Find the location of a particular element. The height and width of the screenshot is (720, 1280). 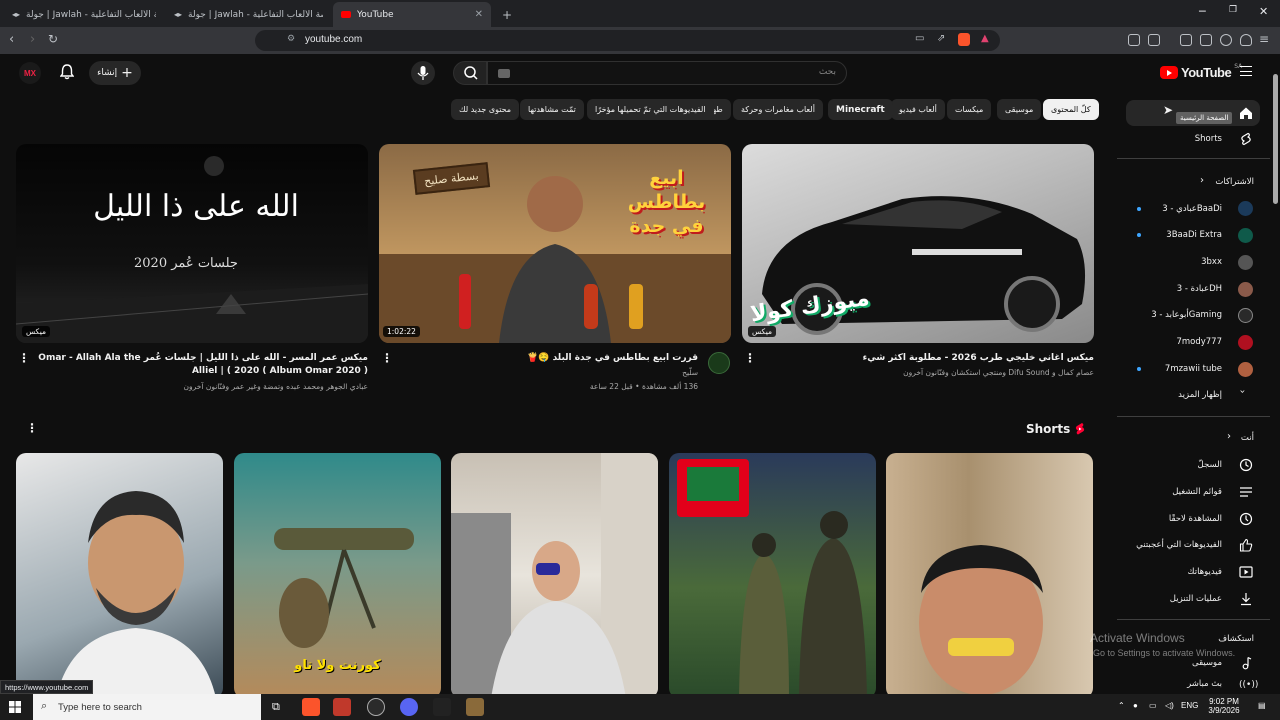

restore-icon: ❐ is located at coordinates (1233, 10).